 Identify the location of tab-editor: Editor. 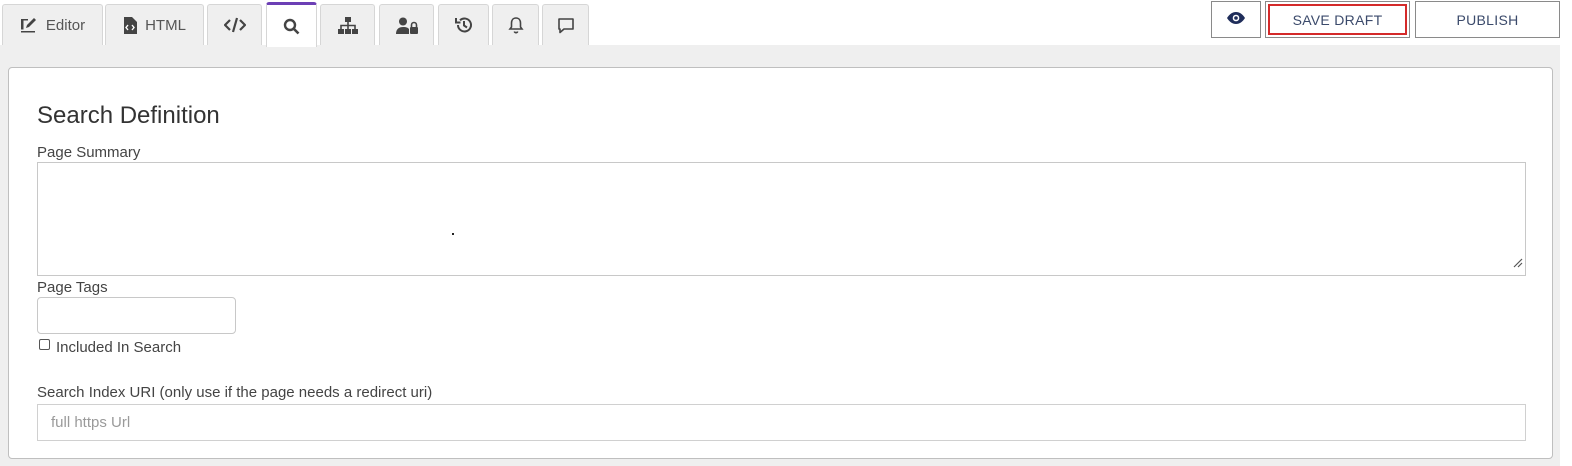
(52, 24).